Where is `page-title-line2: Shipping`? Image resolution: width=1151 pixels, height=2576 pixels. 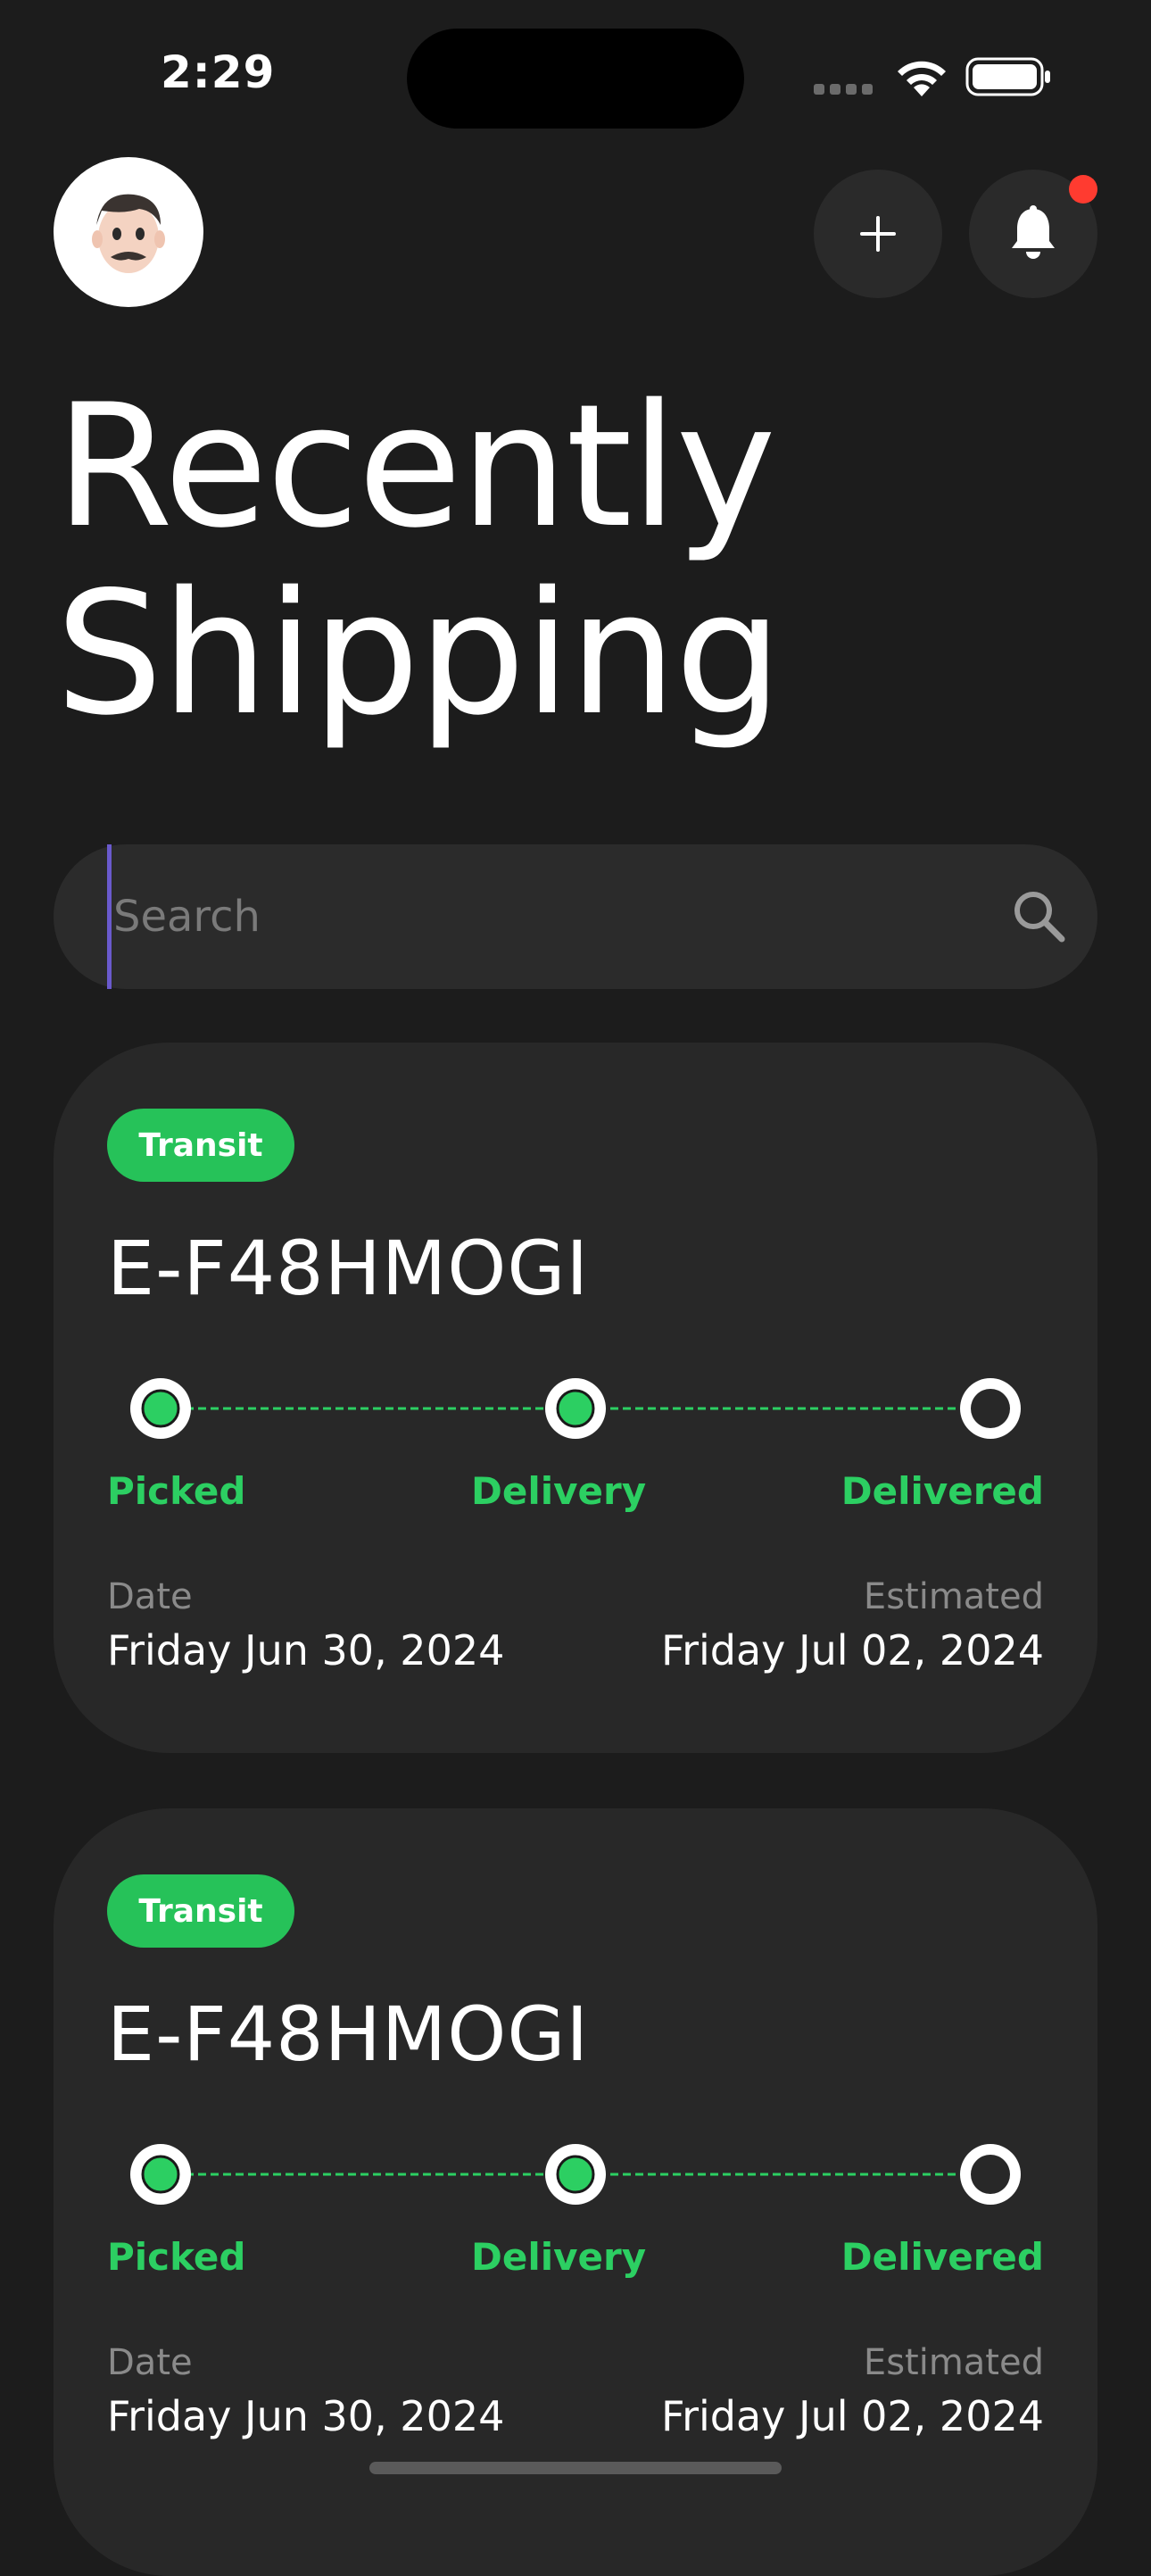
page-title-line2: Shipping is located at coordinates (419, 653).